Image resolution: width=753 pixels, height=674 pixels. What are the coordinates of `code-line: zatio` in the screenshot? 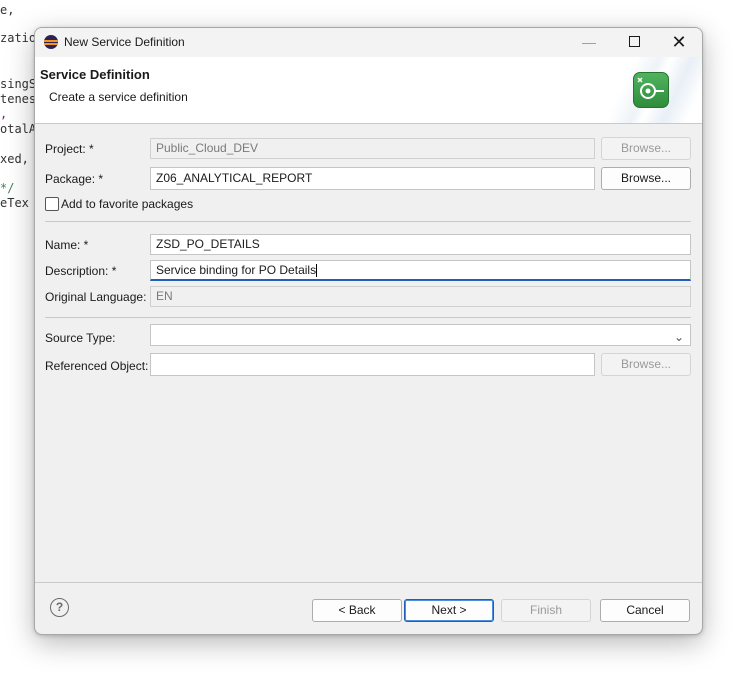 It's located at (18, 38).